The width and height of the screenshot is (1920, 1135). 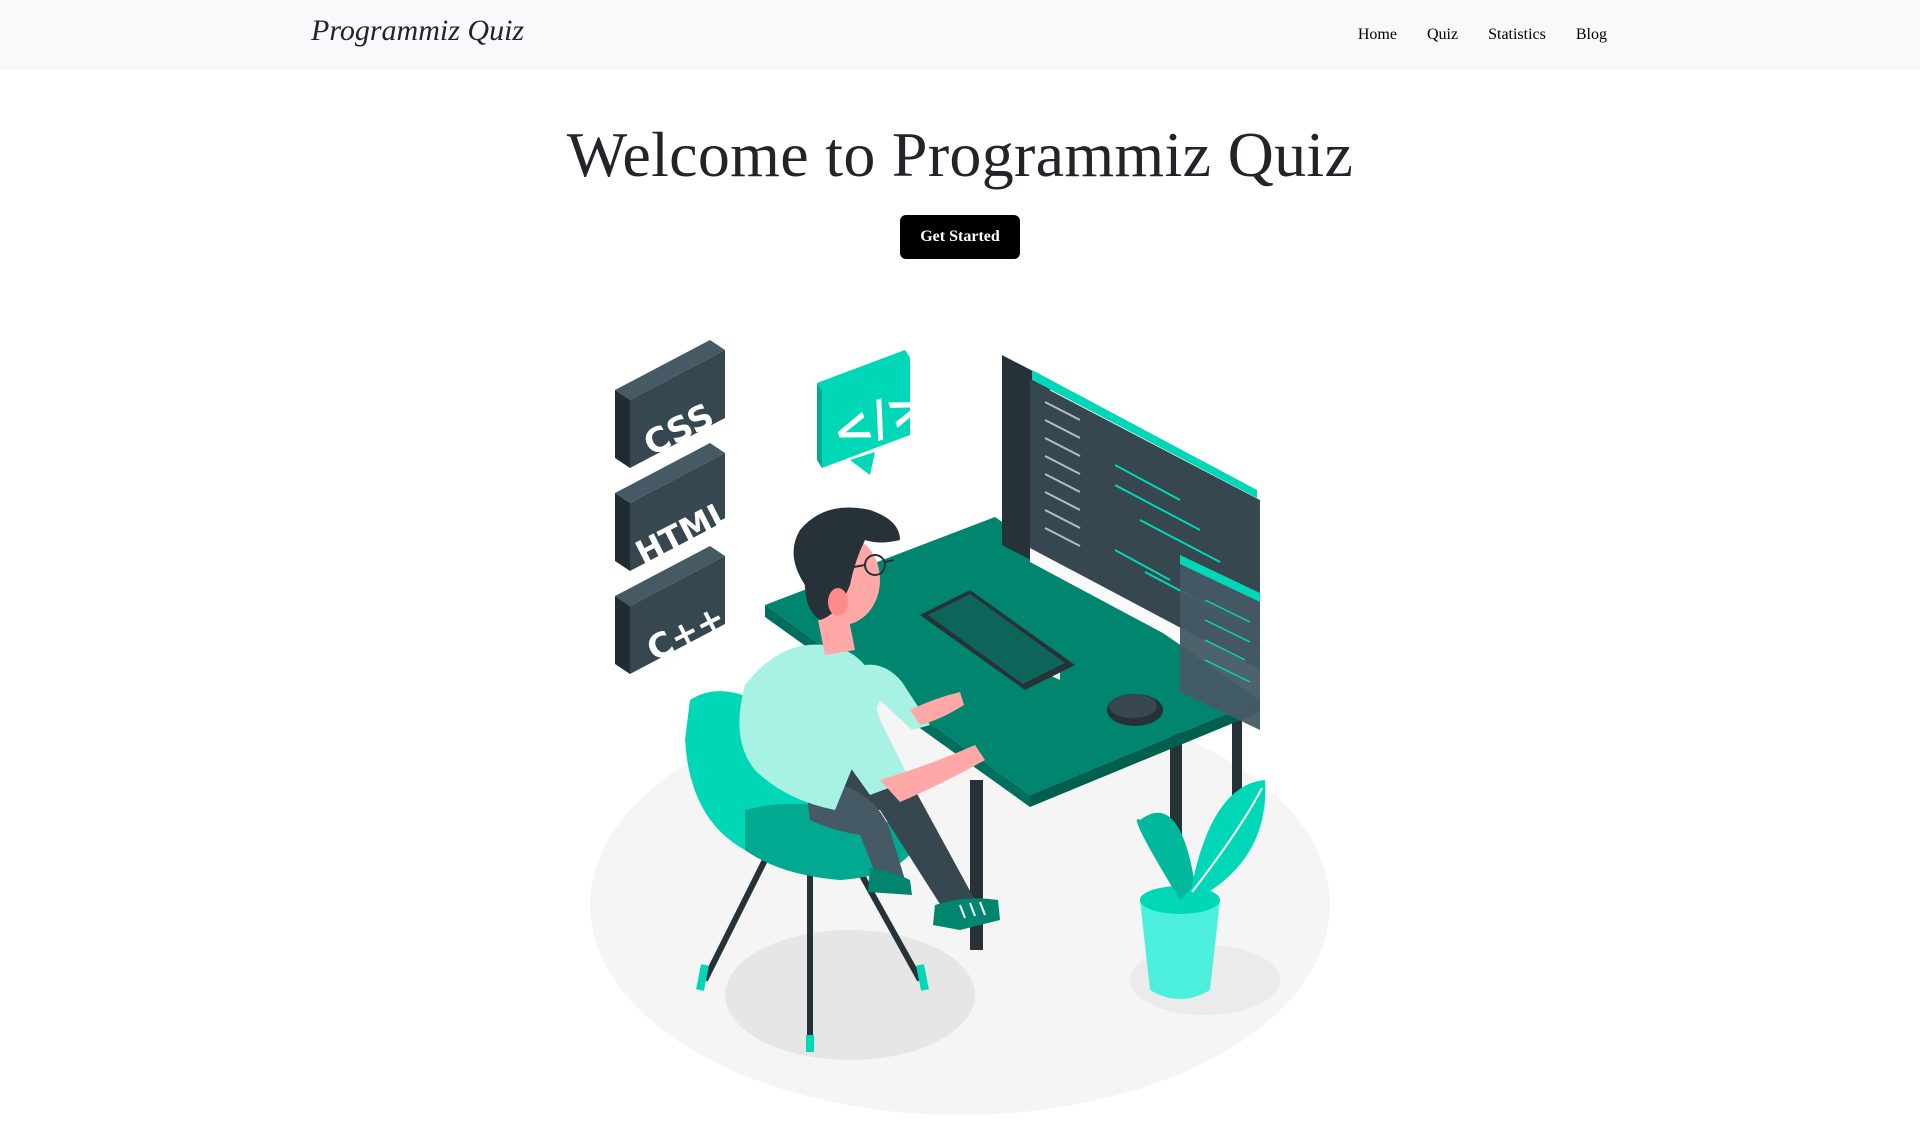 I want to click on nav-link-home: Home, so click(x=1377, y=35).